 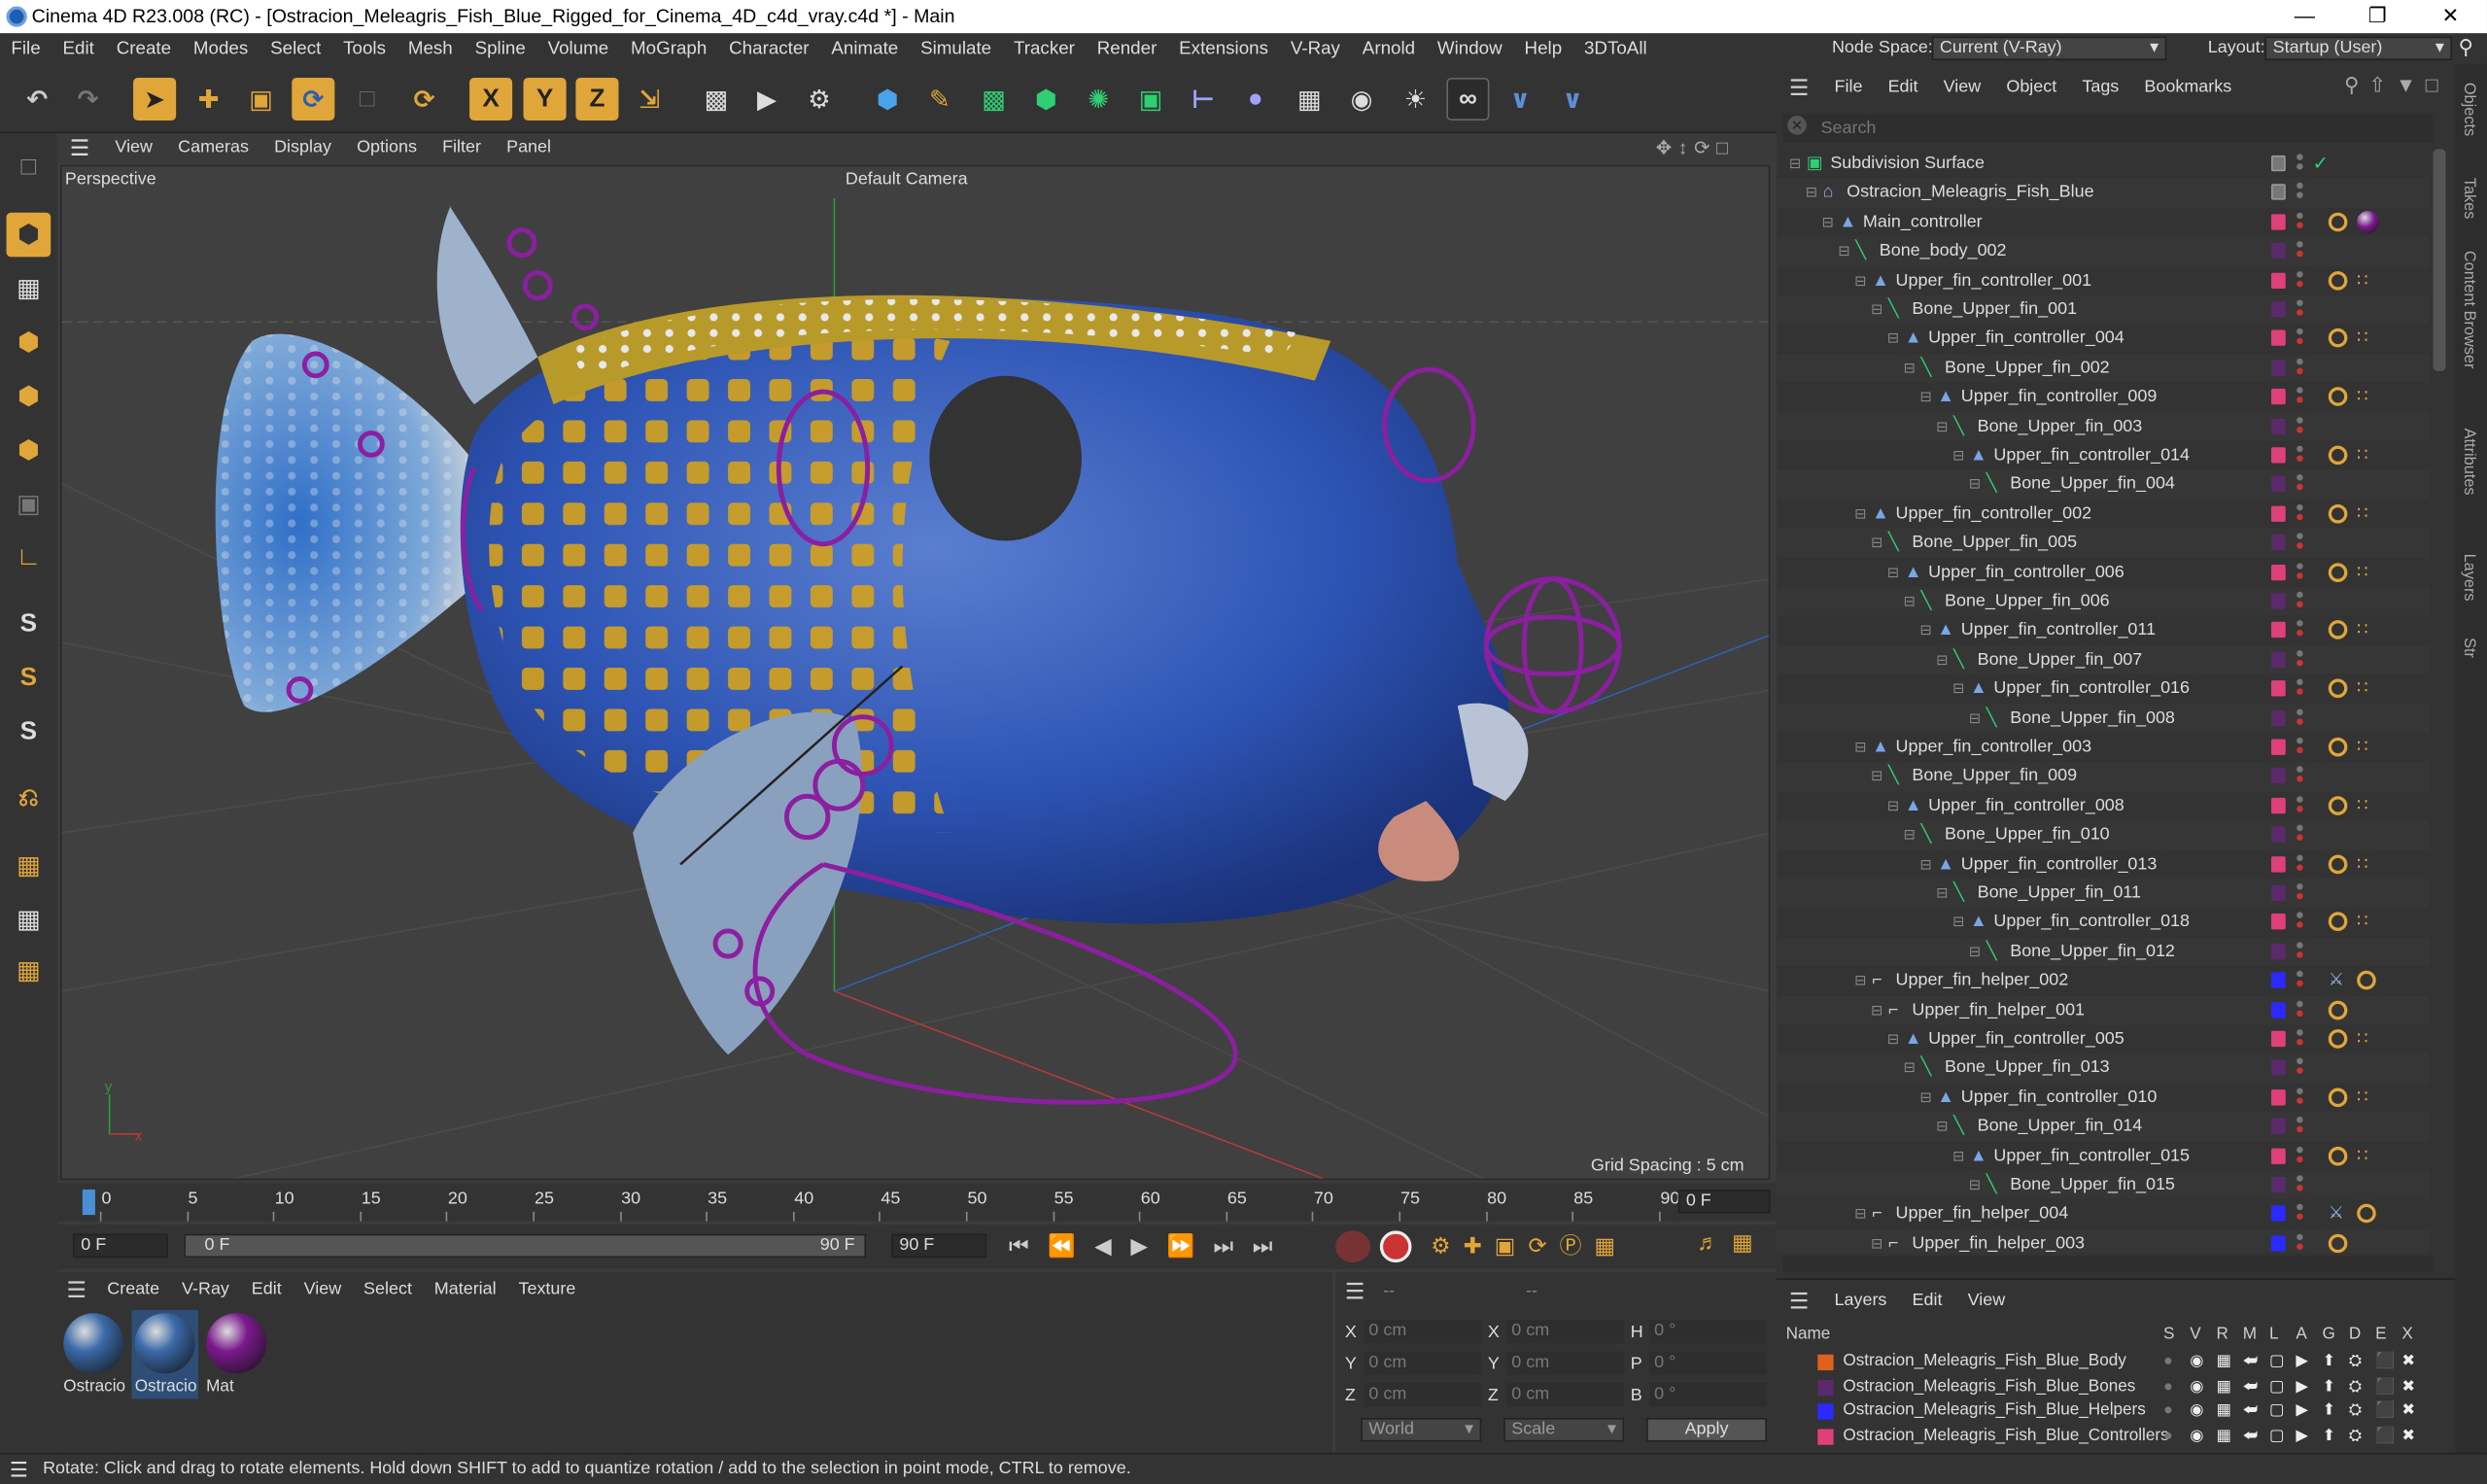 What do you see at coordinates (2104, 1155) in the screenshot?
I see `object-row: ⊟ ▲ Upper_fin_controller_015 ∷` at bounding box center [2104, 1155].